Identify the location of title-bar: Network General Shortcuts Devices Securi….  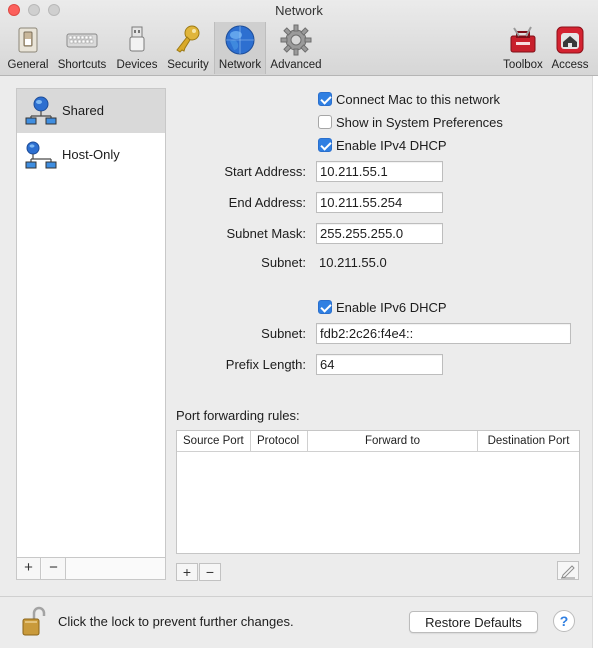
(299, 38).